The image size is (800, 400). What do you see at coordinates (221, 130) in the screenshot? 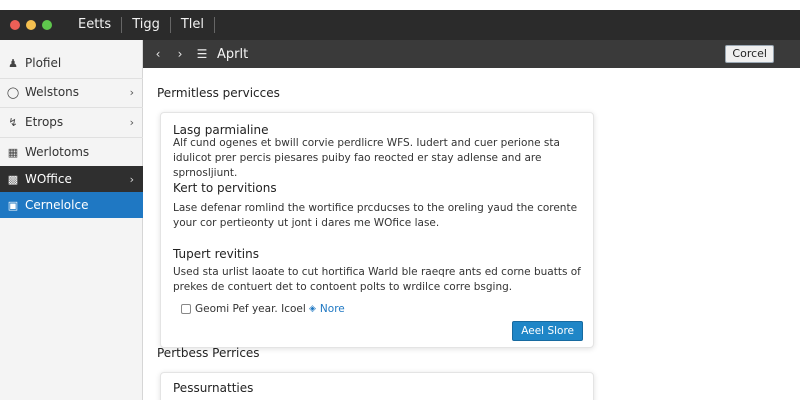
I see `card-heading: Lasg parmialine` at bounding box center [221, 130].